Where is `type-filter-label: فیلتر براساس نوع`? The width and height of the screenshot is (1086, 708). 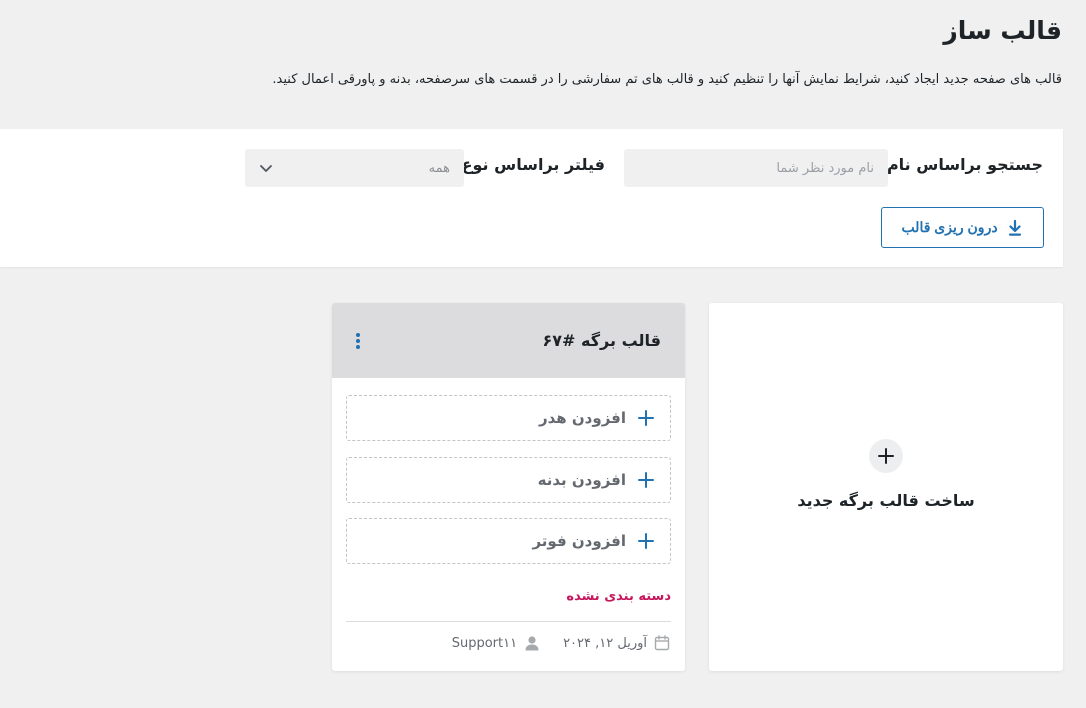
type-filter-label: فیلتر براساس نوع is located at coordinates (533, 164).